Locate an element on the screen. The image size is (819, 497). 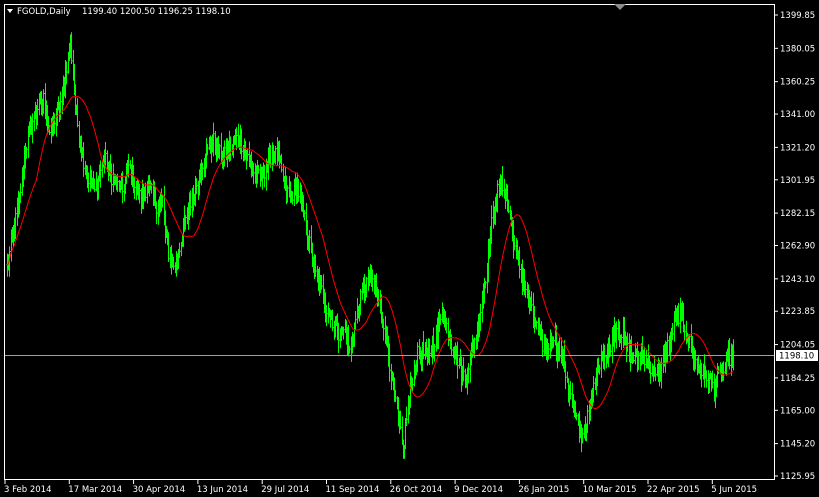
y-tick-label: 1360.25 is located at coordinates (797, 83).